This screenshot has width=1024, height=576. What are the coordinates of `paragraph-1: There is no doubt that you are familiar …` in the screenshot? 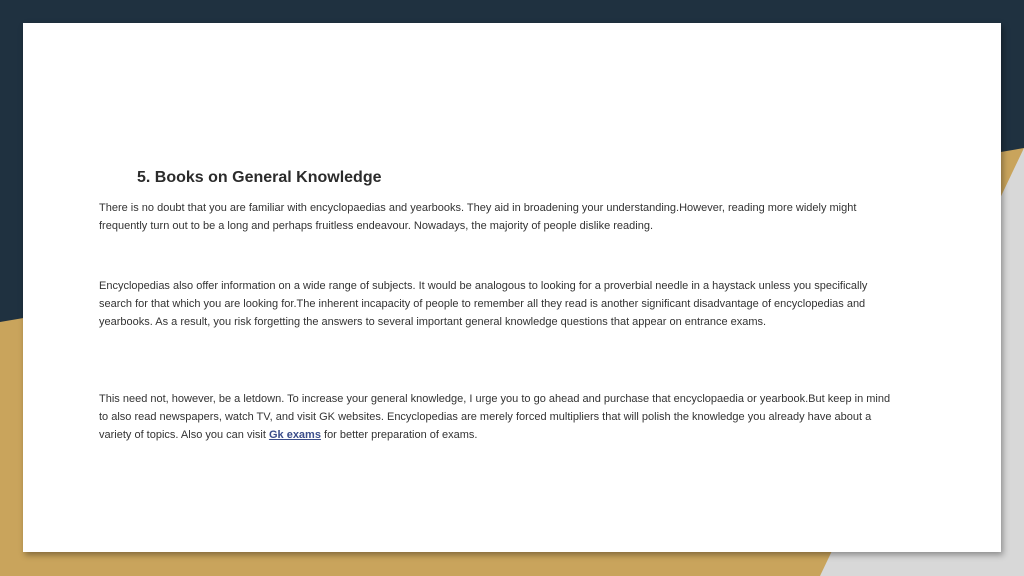 It's located at (478, 217).